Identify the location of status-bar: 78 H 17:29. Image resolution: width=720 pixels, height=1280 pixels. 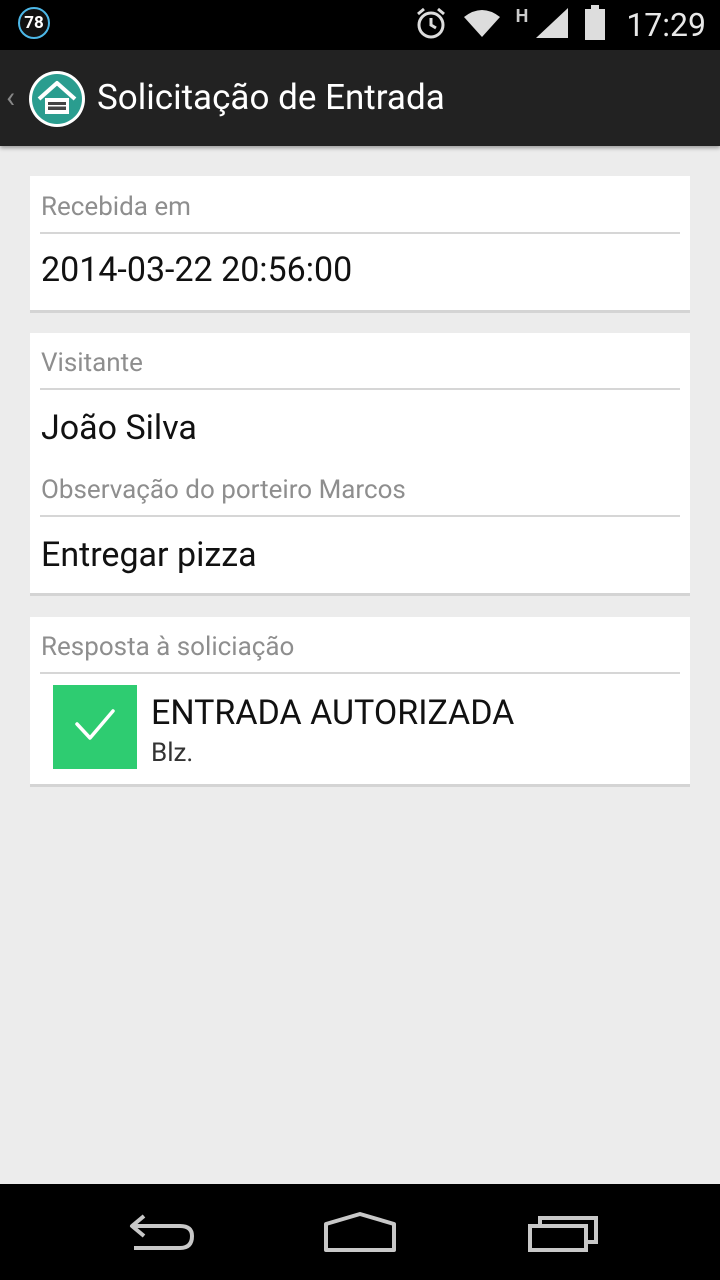
(360, 25).